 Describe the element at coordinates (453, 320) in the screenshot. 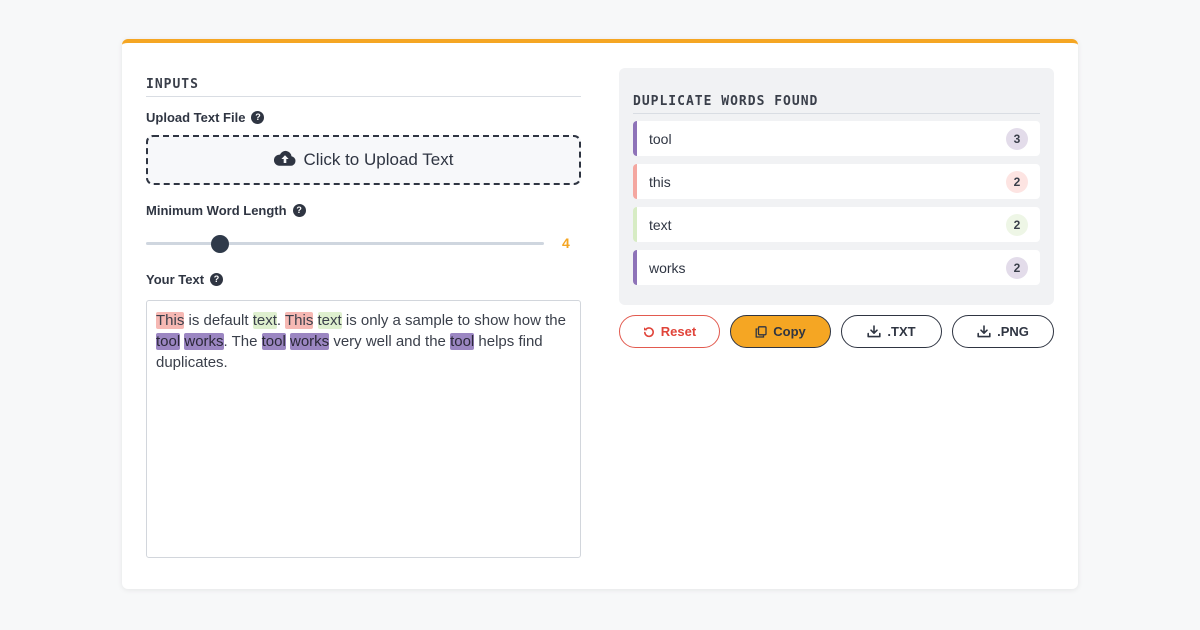

I see `text-segment: is only a sample to show how the` at that location.